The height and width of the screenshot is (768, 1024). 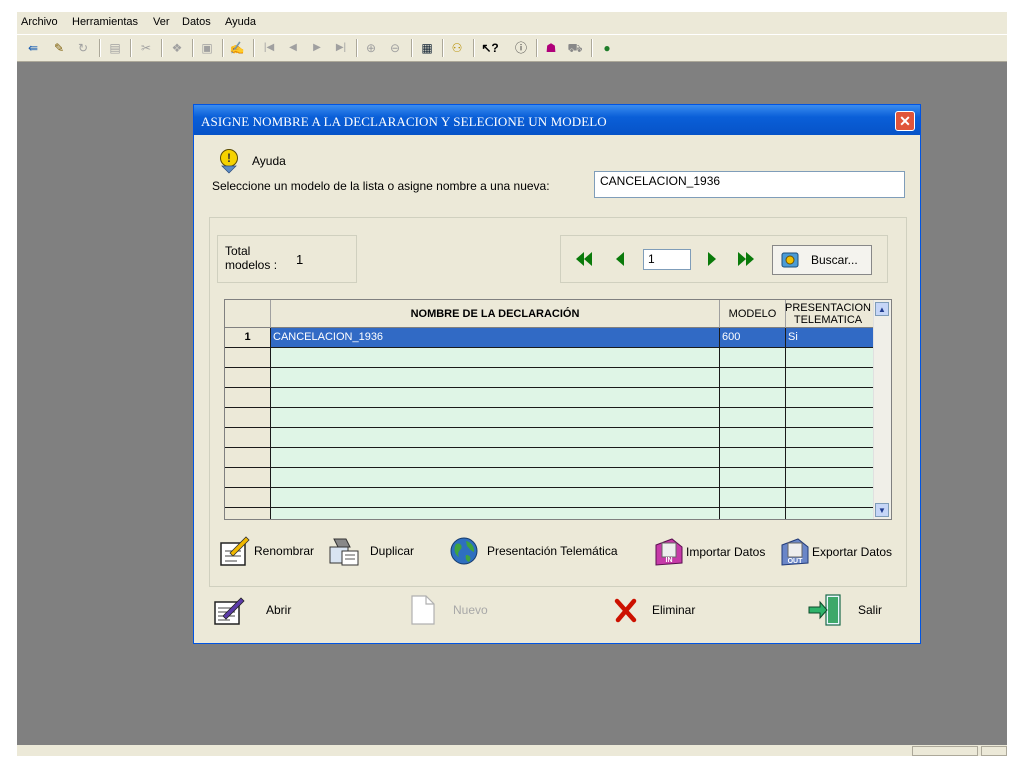 What do you see at coordinates (266, 551) in the screenshot?
I see `rename-button: Renombrar` at bounding box center [266, 551].